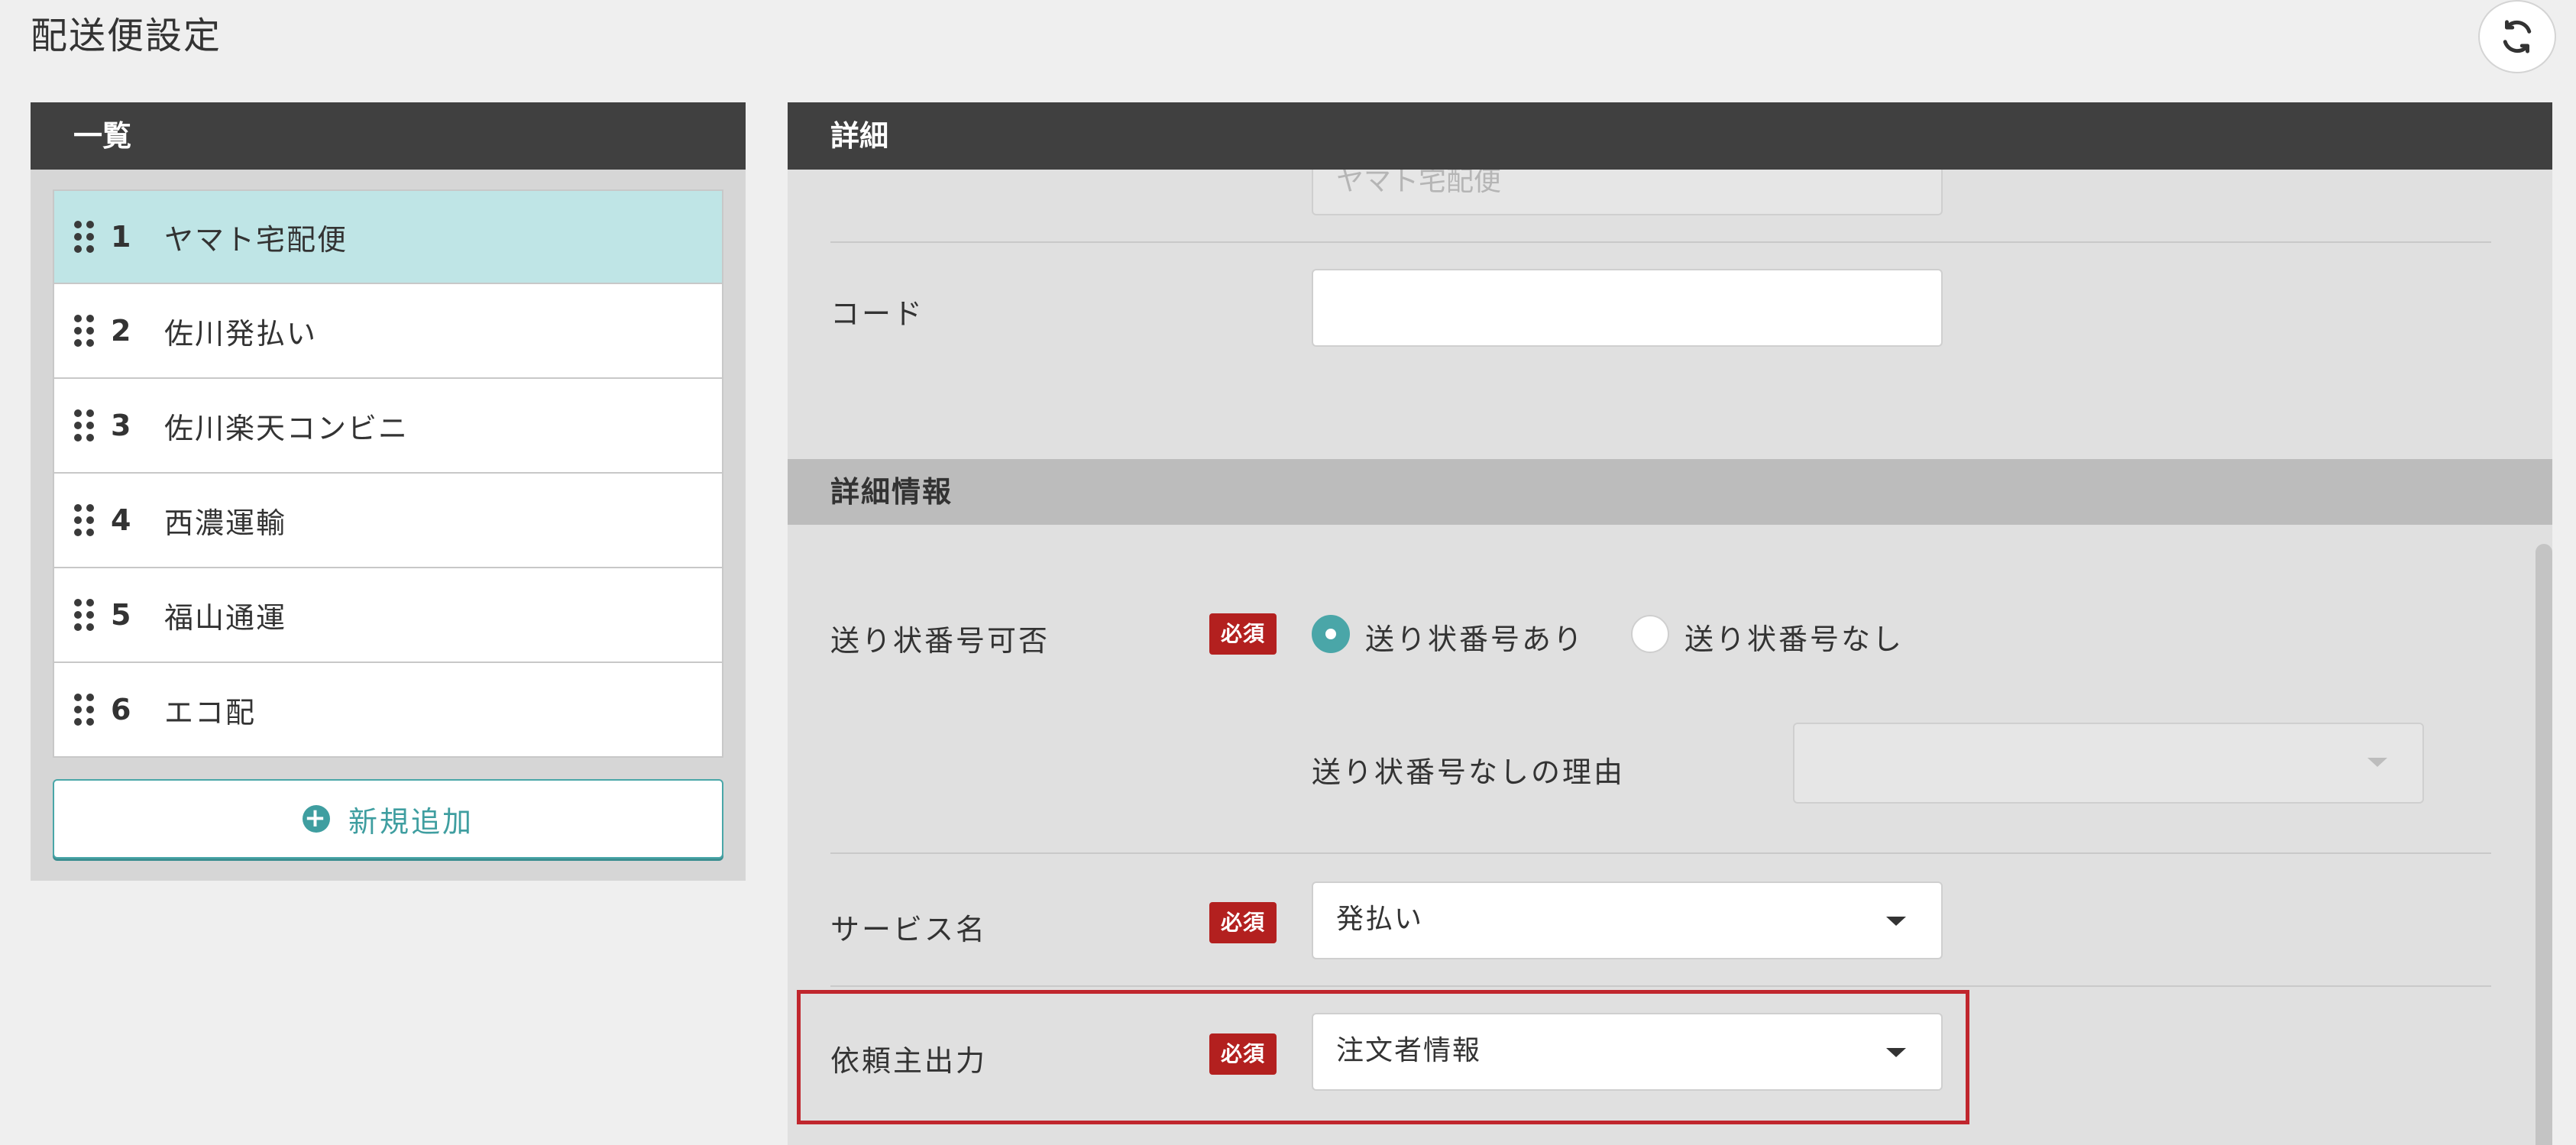 The height and width of the screenshot is (1145, 2576). I want to click on list-item: 2 佐川発払い, so click(388, 331).